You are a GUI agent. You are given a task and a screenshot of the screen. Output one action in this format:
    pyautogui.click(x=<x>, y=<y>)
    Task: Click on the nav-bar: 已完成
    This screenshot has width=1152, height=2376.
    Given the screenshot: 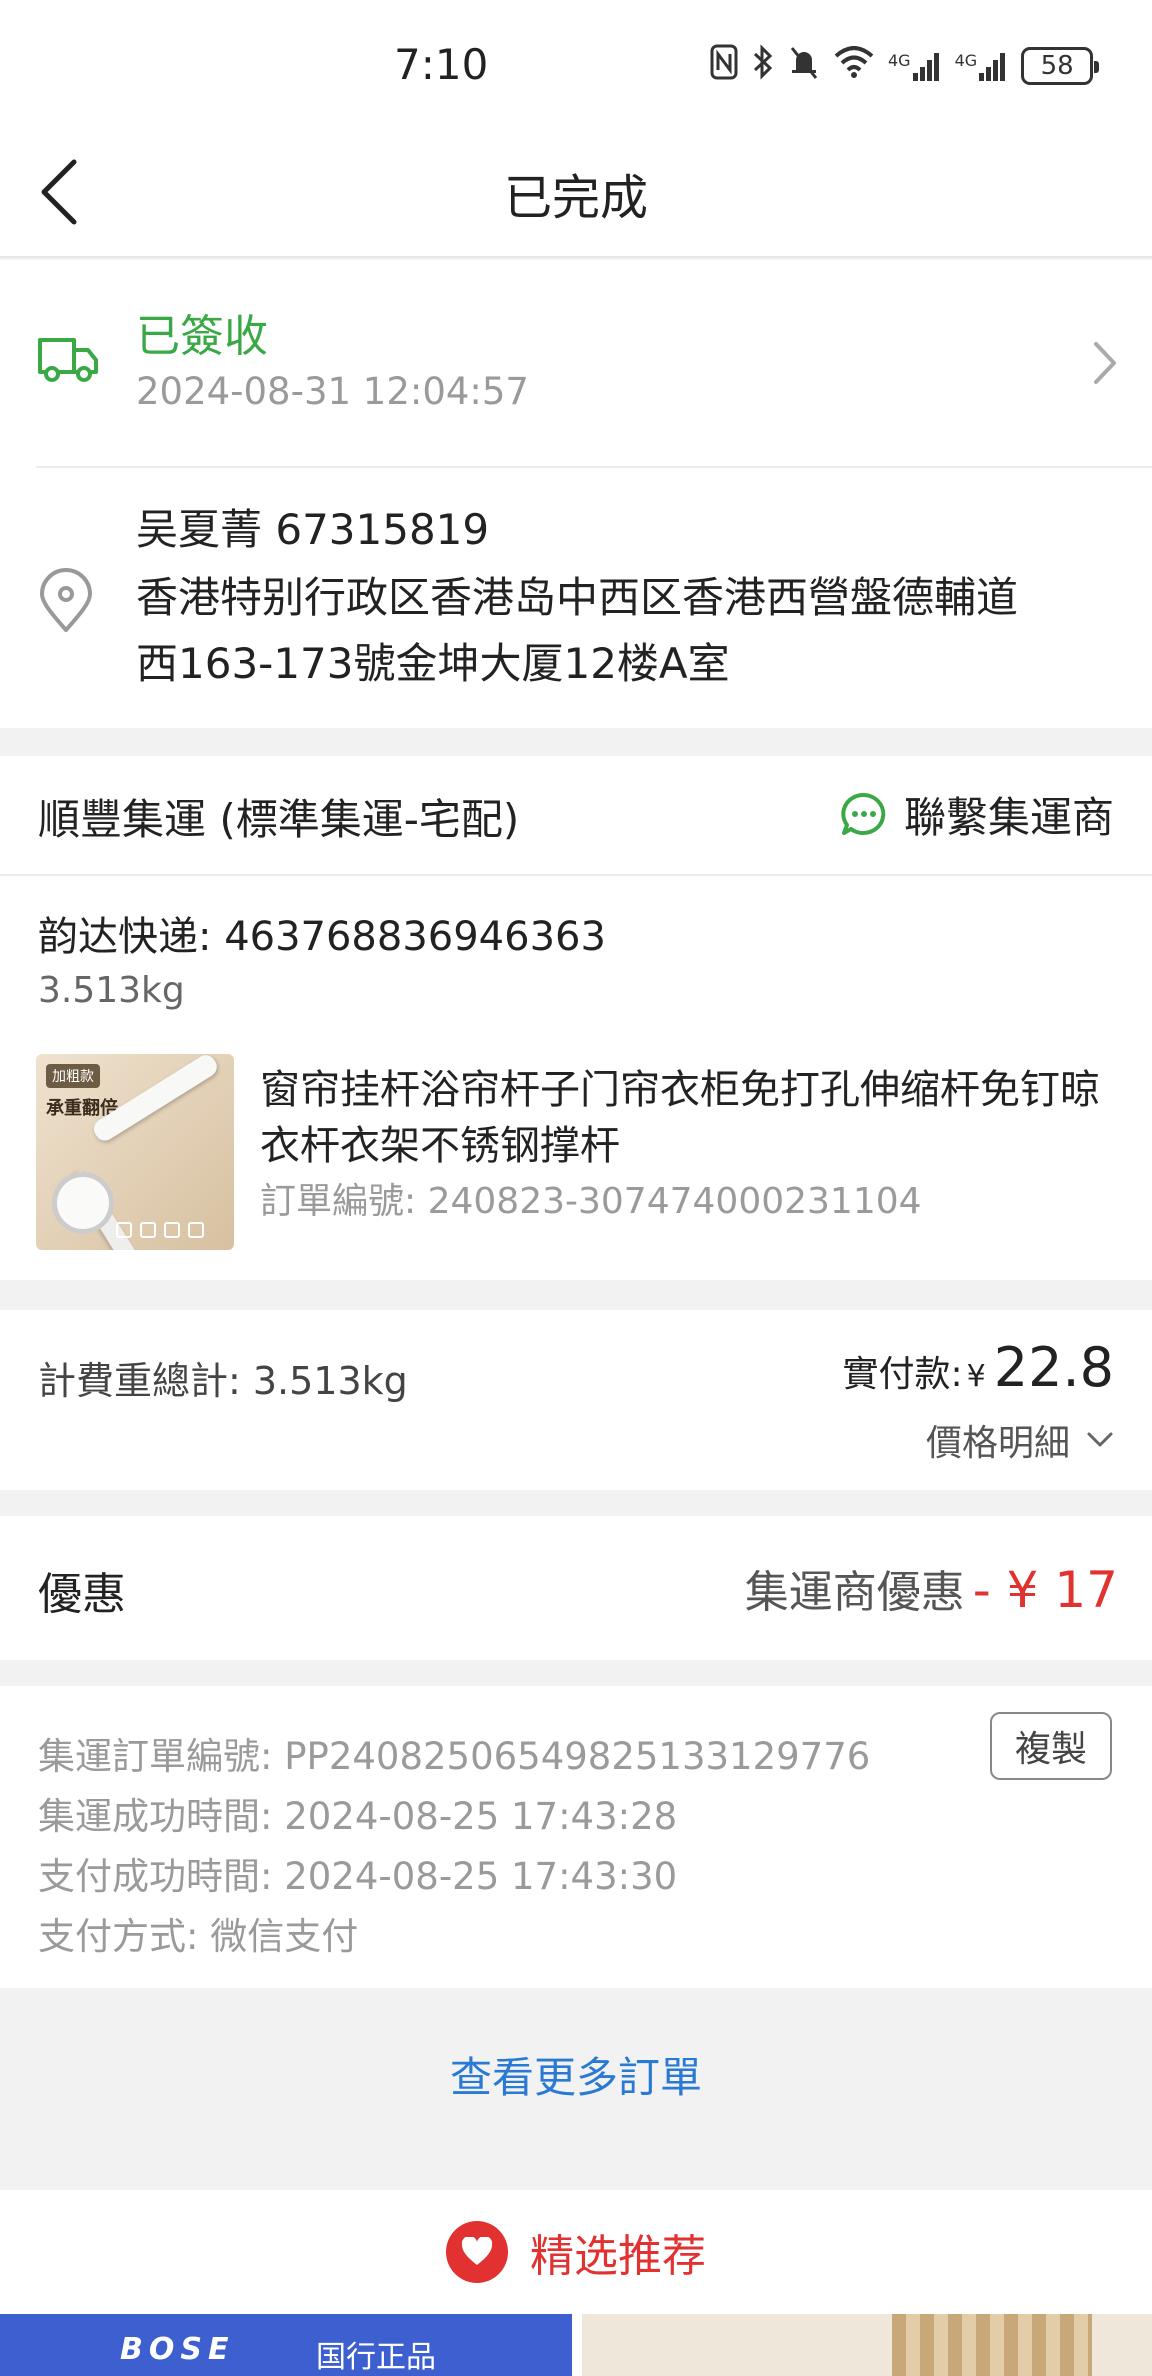 What is the action you would take?
    pyautogui.click(x=576, y=194)
    